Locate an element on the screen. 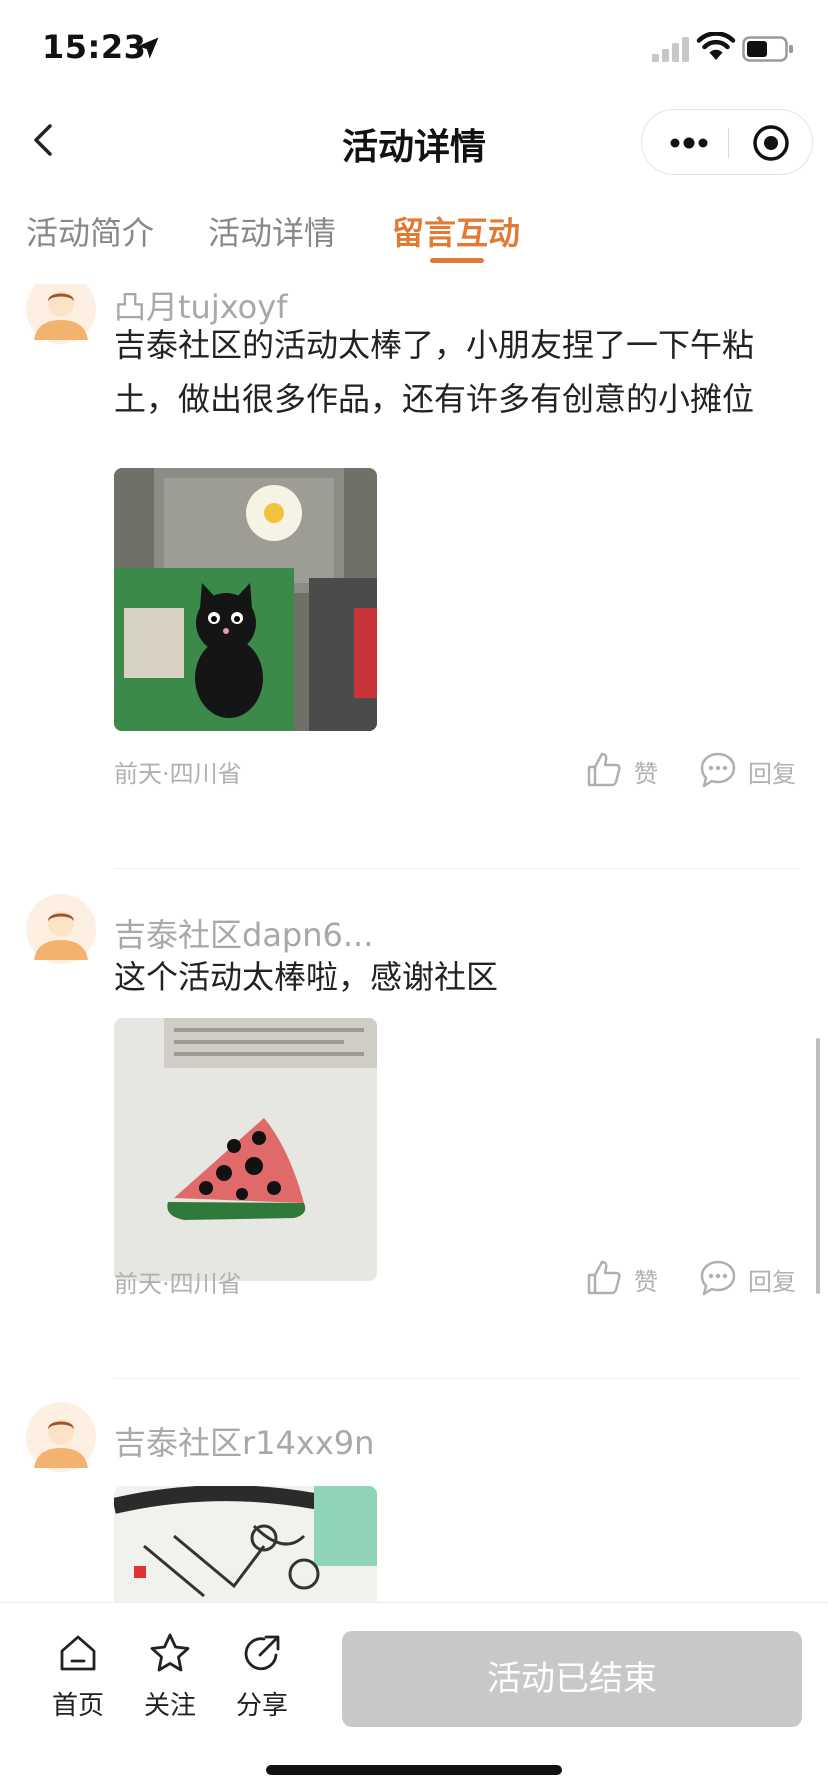  home-button: 首页 is located at coordinates (78, 1681).